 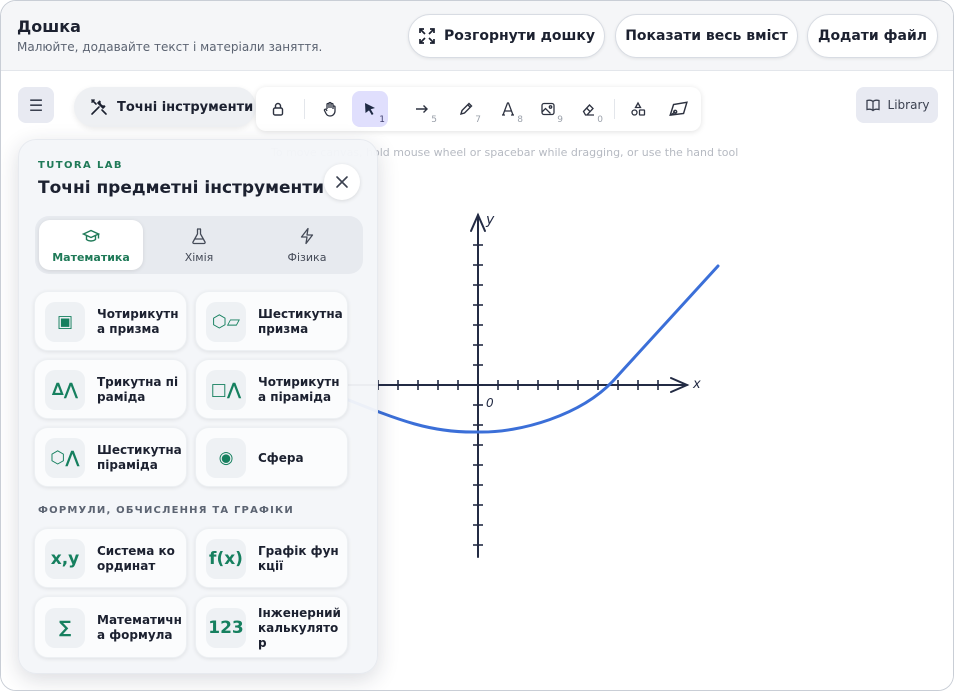 What do you see at coordinates (199, 257) in the screenshot?
I see `tab-chemistry-label: Хімія` at bounding box center [199, 257].